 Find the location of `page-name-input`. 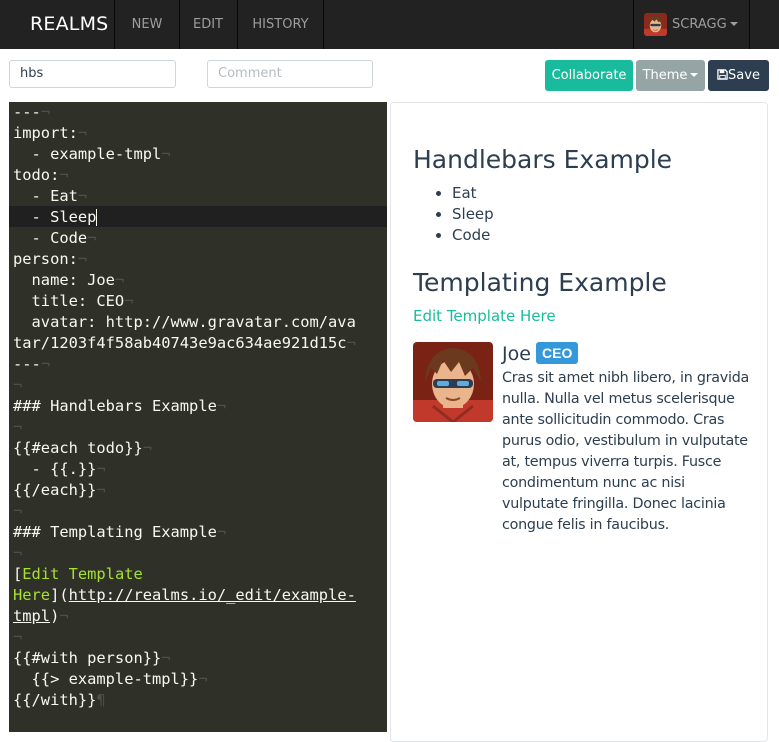

page-name-input is located at coordinates (92, 73).